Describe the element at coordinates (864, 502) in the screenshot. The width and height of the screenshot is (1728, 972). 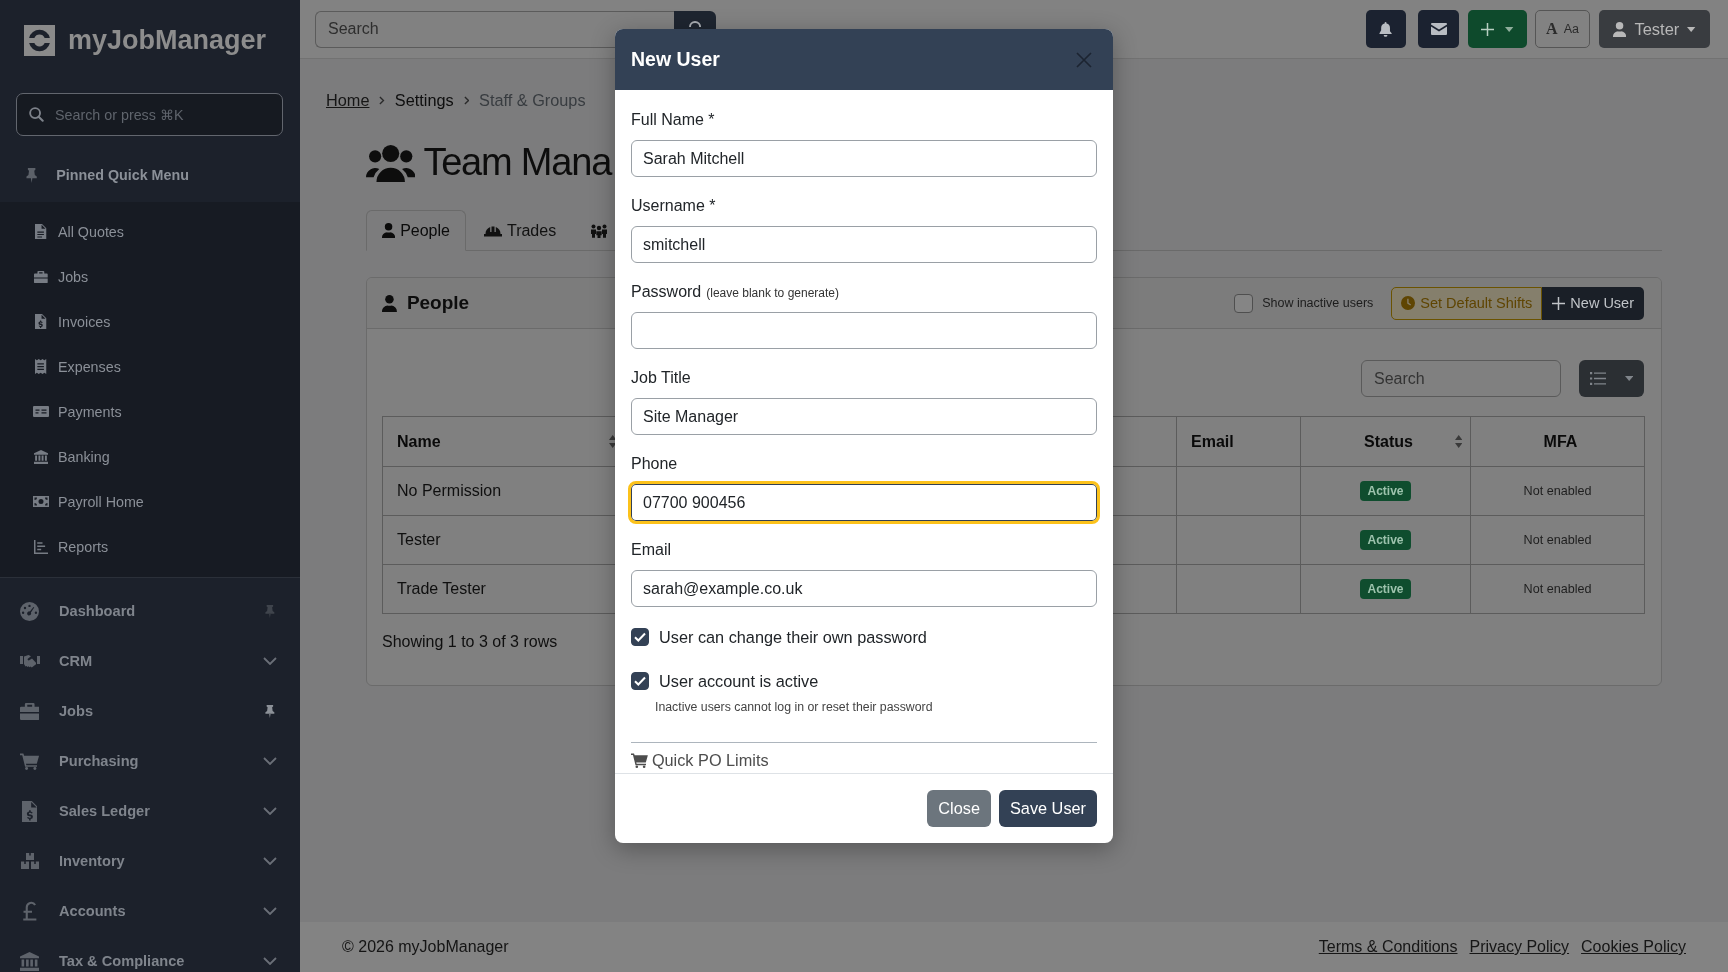
I see `text-field: 07700 900456` at that location.